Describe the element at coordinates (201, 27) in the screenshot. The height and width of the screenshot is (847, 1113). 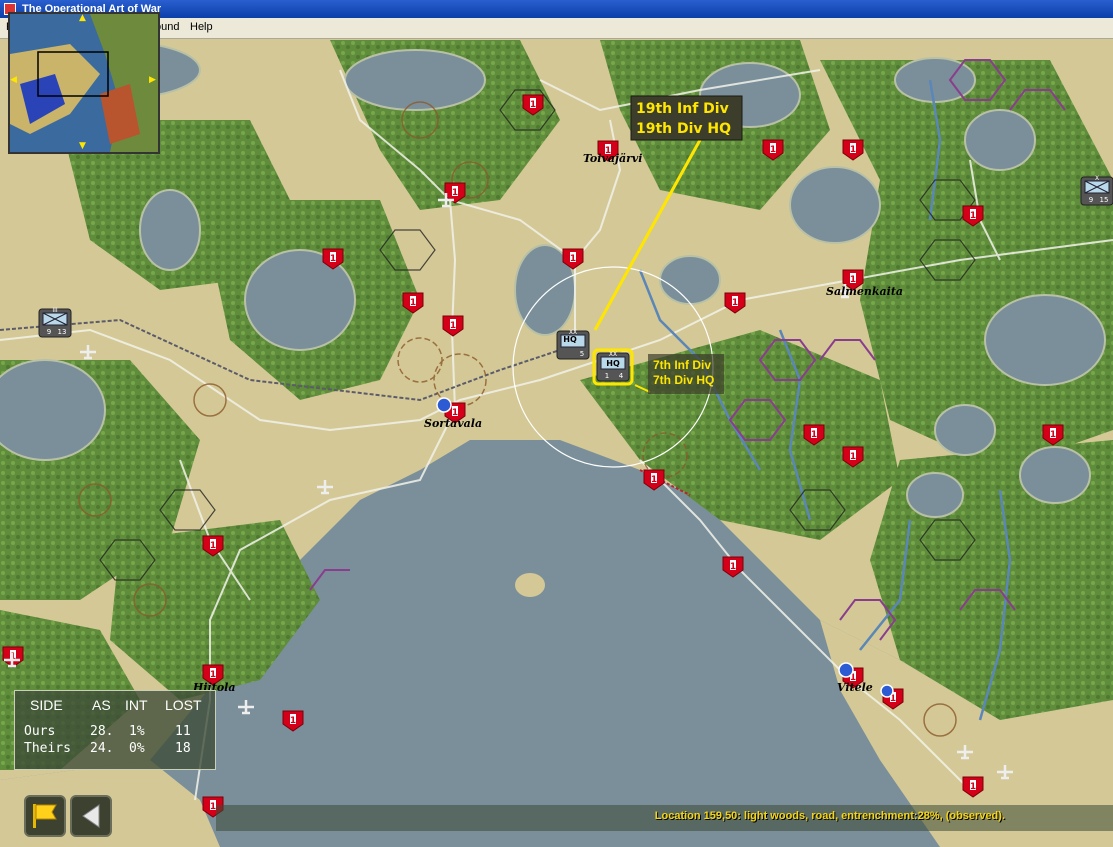
I see `menu-help: Help` at that location.